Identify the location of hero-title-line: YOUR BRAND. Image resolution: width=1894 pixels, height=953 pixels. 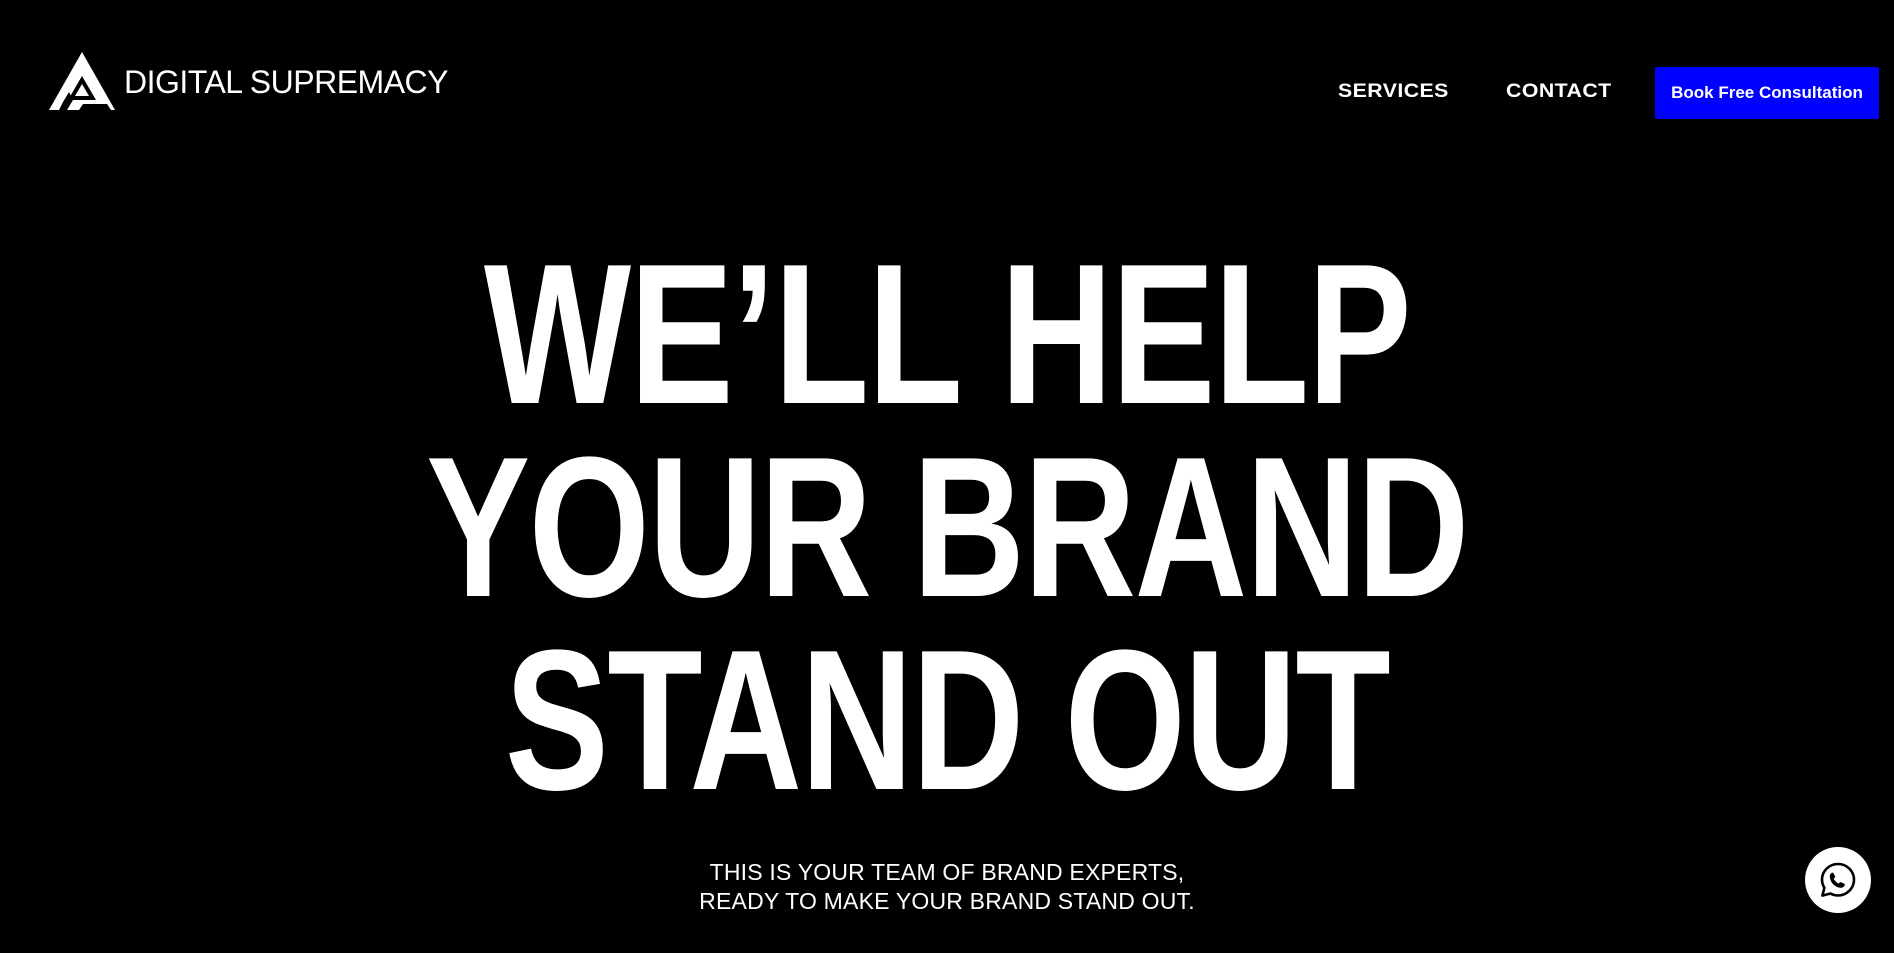
(947, 527).